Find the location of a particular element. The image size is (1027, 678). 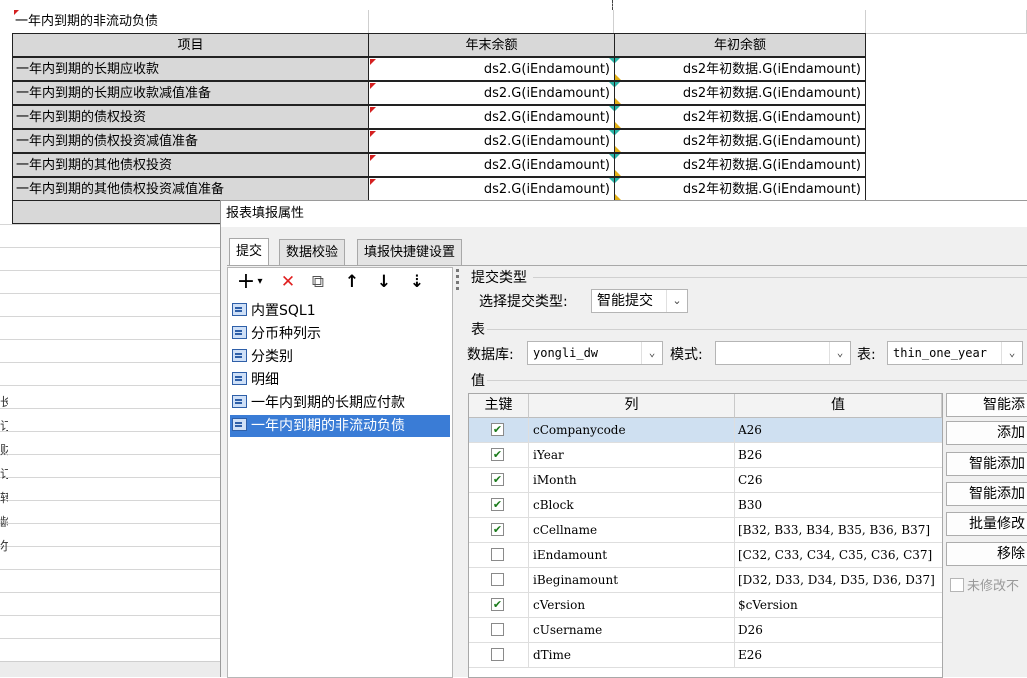

reorder-icon: ⇣ is located at coordinates (417, 282).